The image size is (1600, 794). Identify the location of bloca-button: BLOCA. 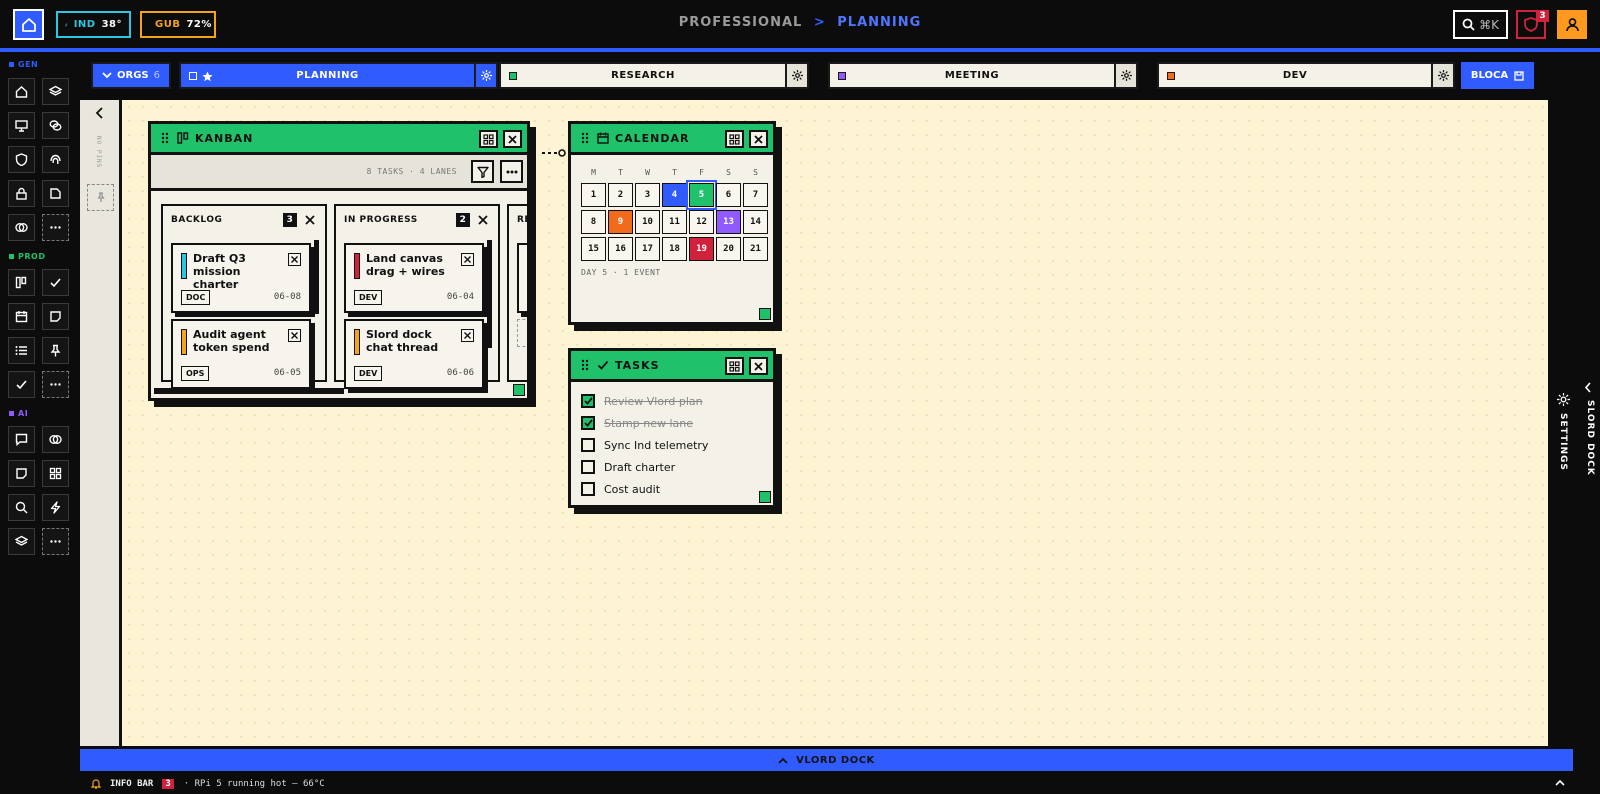
(1497, 75).